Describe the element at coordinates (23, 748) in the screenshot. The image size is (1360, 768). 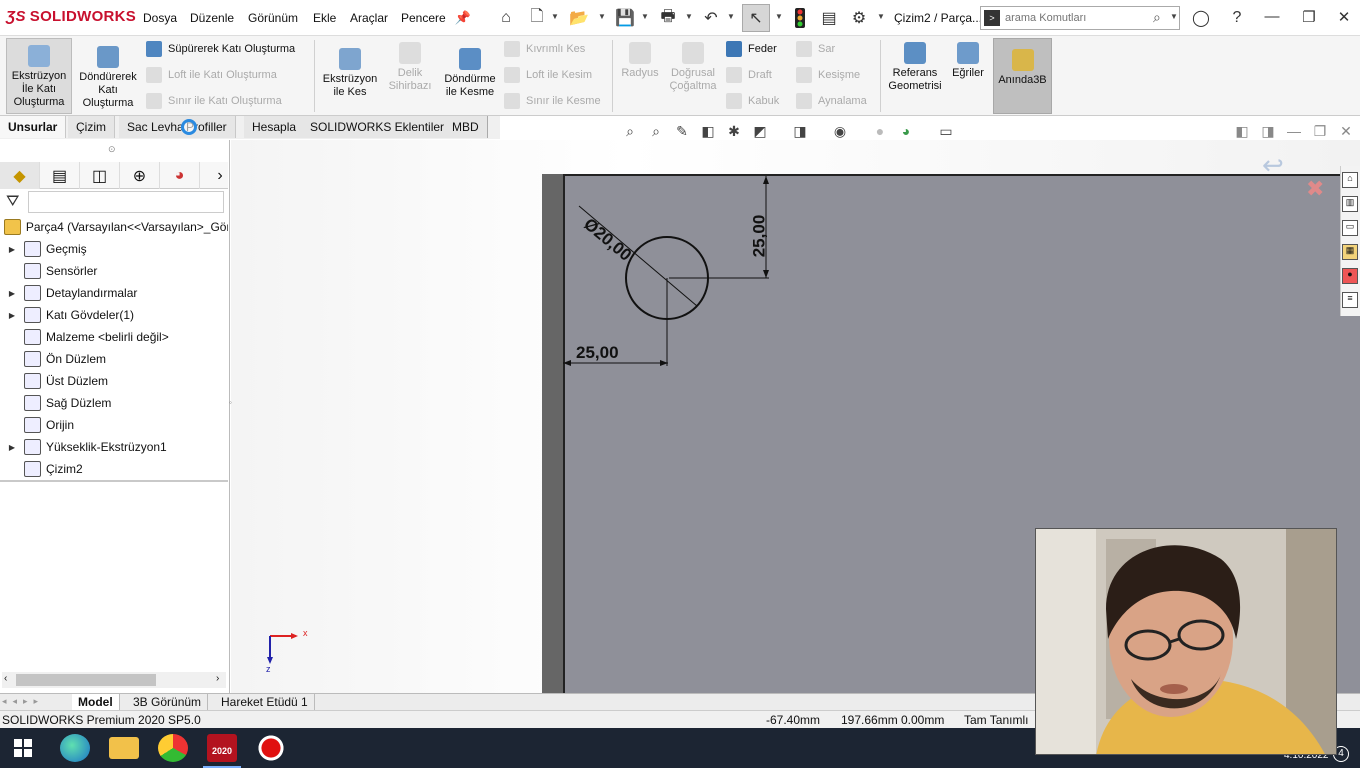
I see `windows-start-icon` at that location.